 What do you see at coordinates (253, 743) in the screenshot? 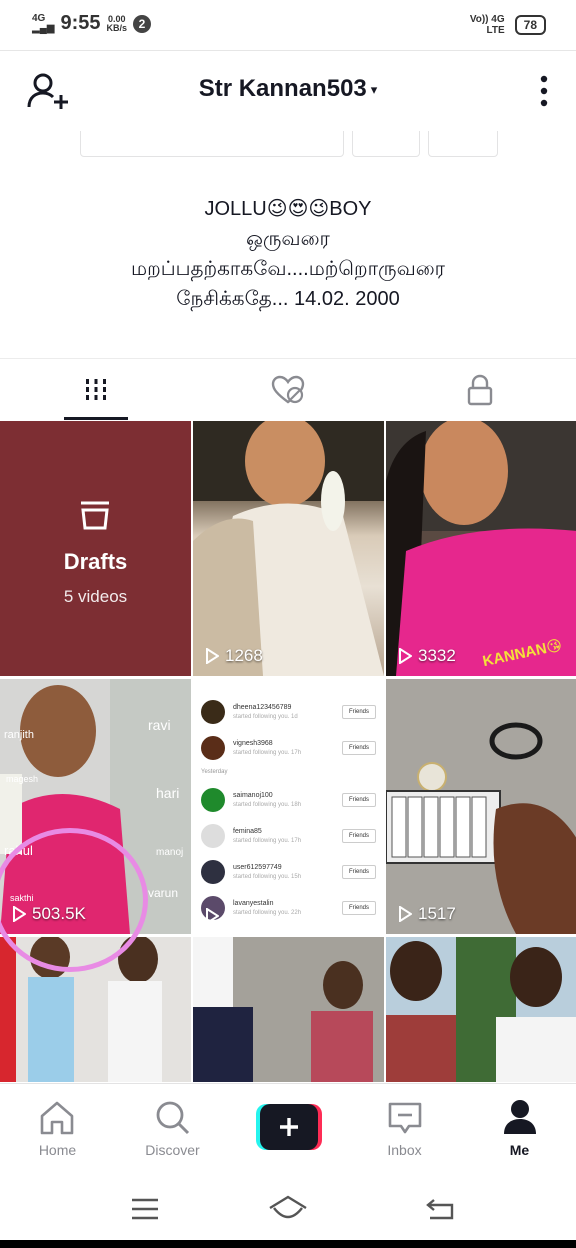
I see `friend-name: vignesh3968` at bounding box center [253, 743].